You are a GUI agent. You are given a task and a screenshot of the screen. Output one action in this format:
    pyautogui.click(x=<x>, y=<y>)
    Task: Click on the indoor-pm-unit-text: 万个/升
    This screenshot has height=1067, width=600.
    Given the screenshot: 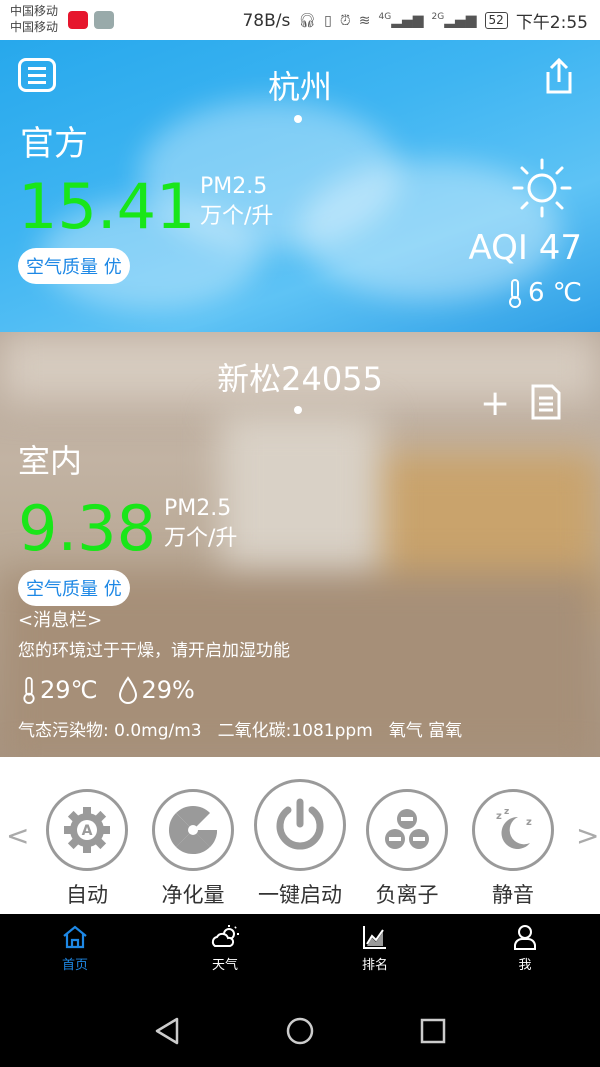 What is the action you would take?
    pyautogui.click(x=201, y=538)
    